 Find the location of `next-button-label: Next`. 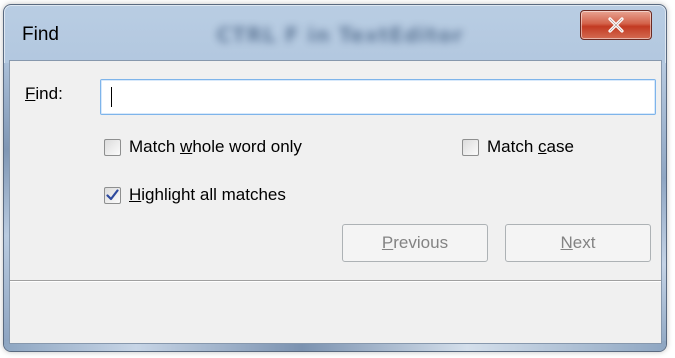

next-button-label: Next is located at coordinates (578, 242).